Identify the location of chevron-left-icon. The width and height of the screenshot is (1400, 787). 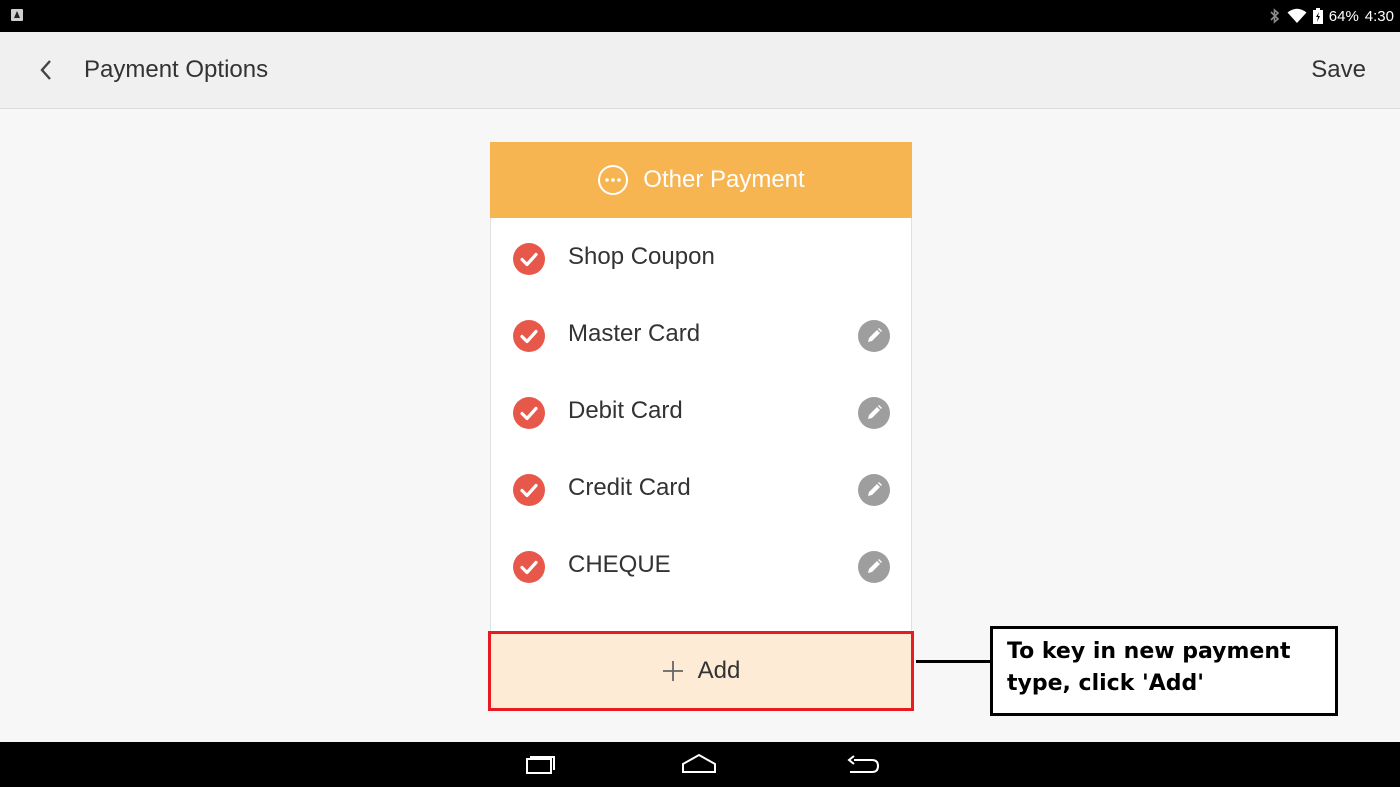
(45, 70).